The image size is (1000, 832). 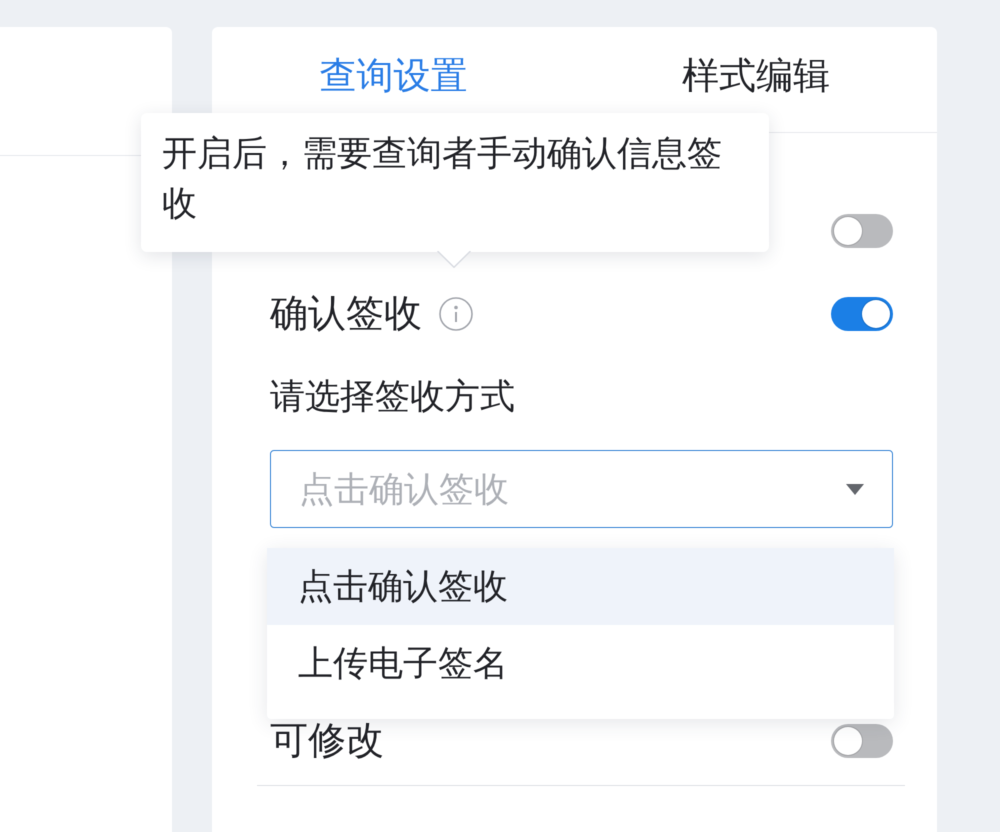 What do you see at coordinates (580, 663) in the screenshot?
I see `dropdown-option: 上传电子签名` at bounding box center [580, 663].